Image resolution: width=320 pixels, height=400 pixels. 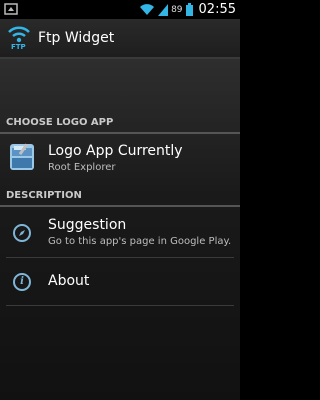 What do you see at coordinates (120, 282) in the screenshot?
I see `about-item: i About` at bounding box center [120, 282].